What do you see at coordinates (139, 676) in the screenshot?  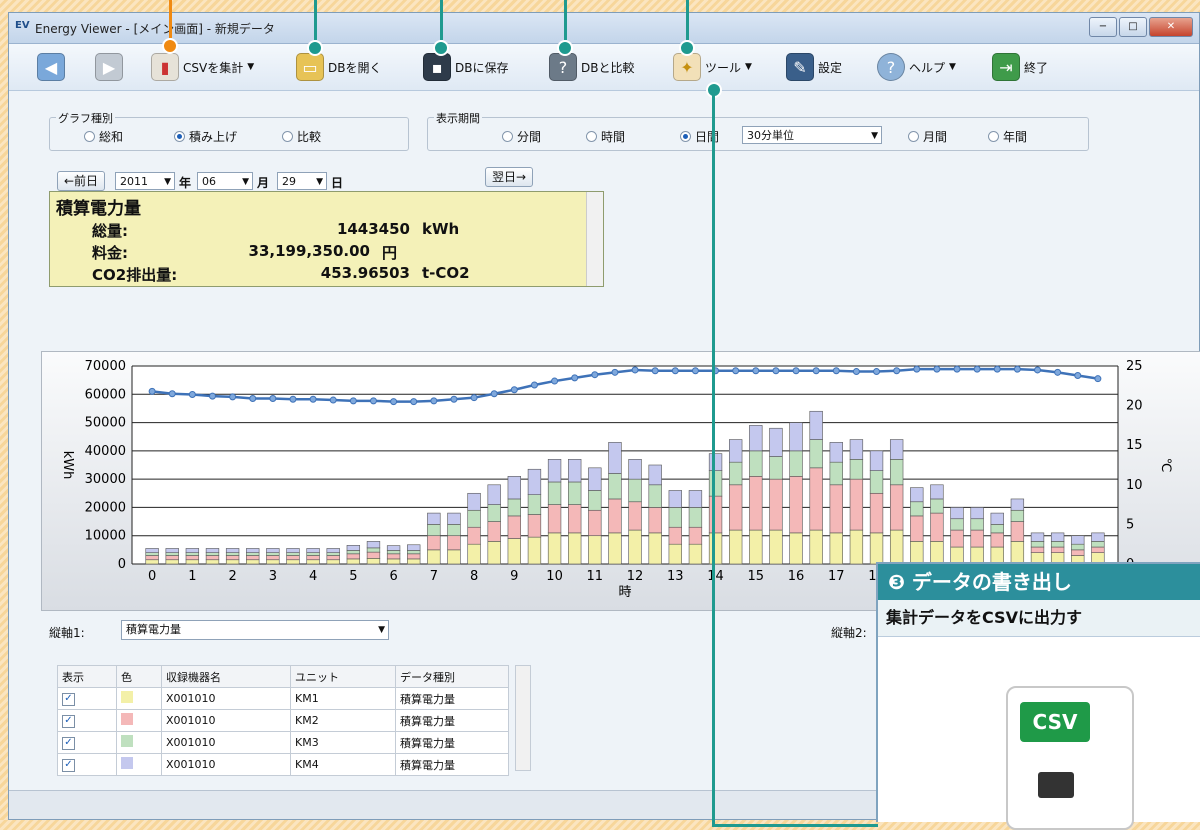 I see `column-header: 色` at bounding box center [139, 676].